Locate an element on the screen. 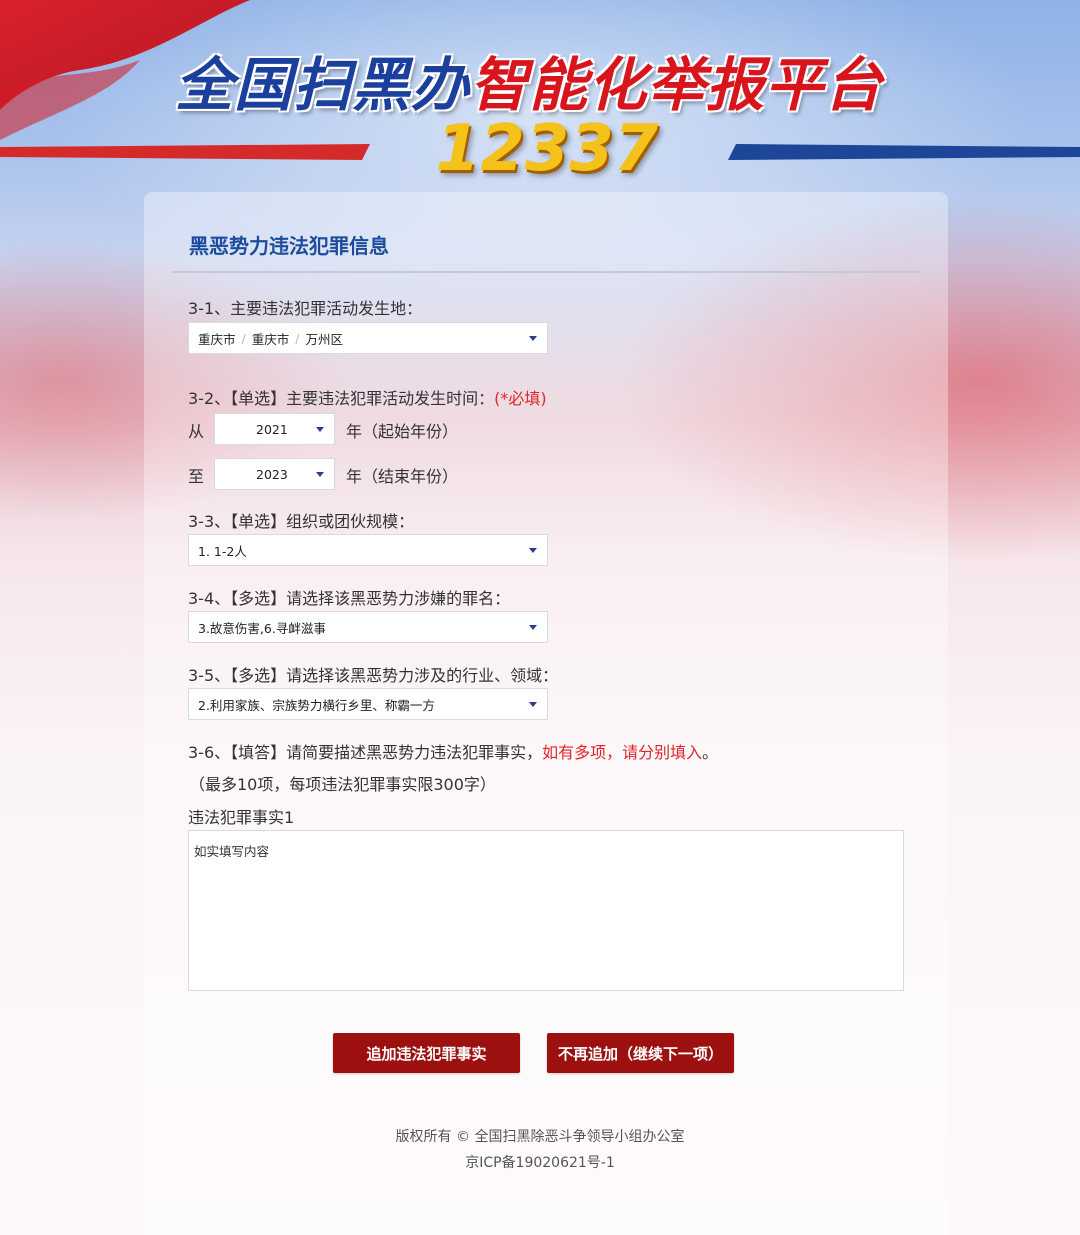  group-size-select: 1. 1-2人 is located at coordinates (368, 550).